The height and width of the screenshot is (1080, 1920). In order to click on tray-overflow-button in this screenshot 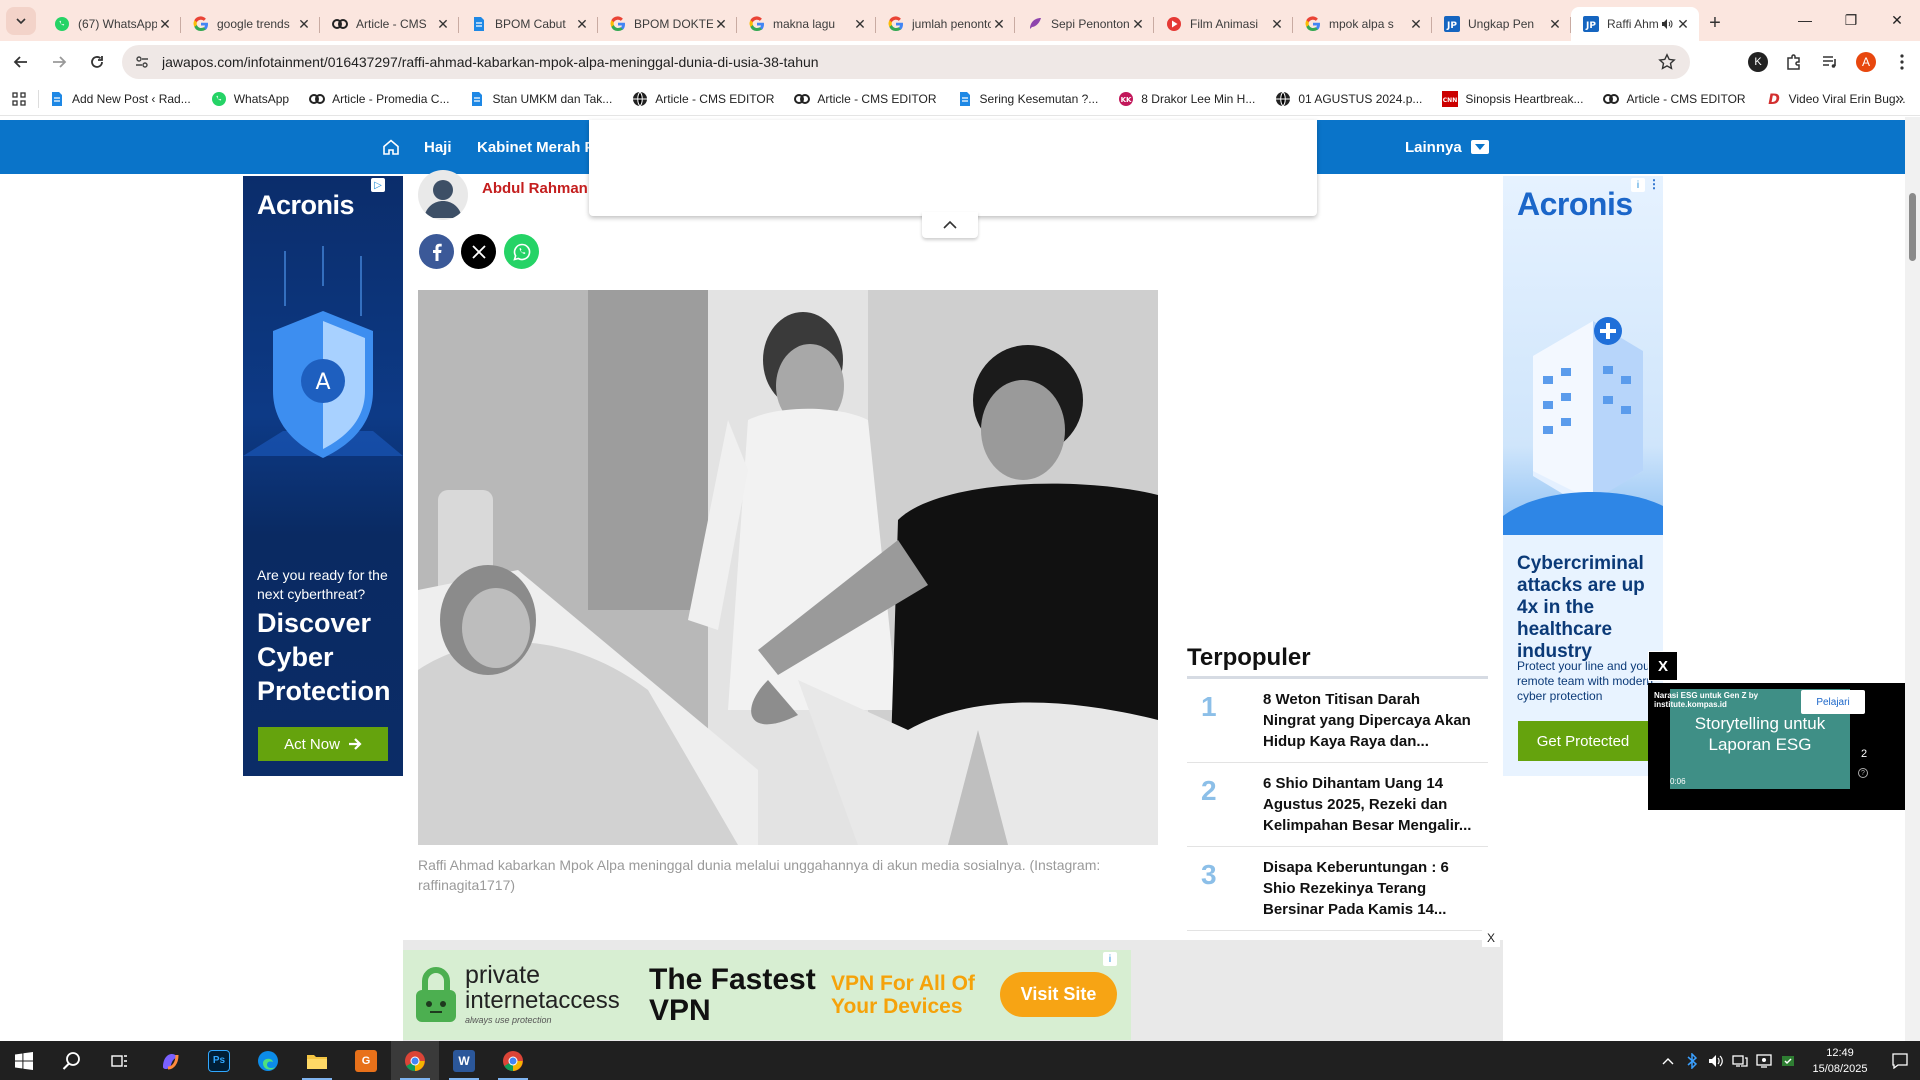, I will do `click(1668, 1061)`.